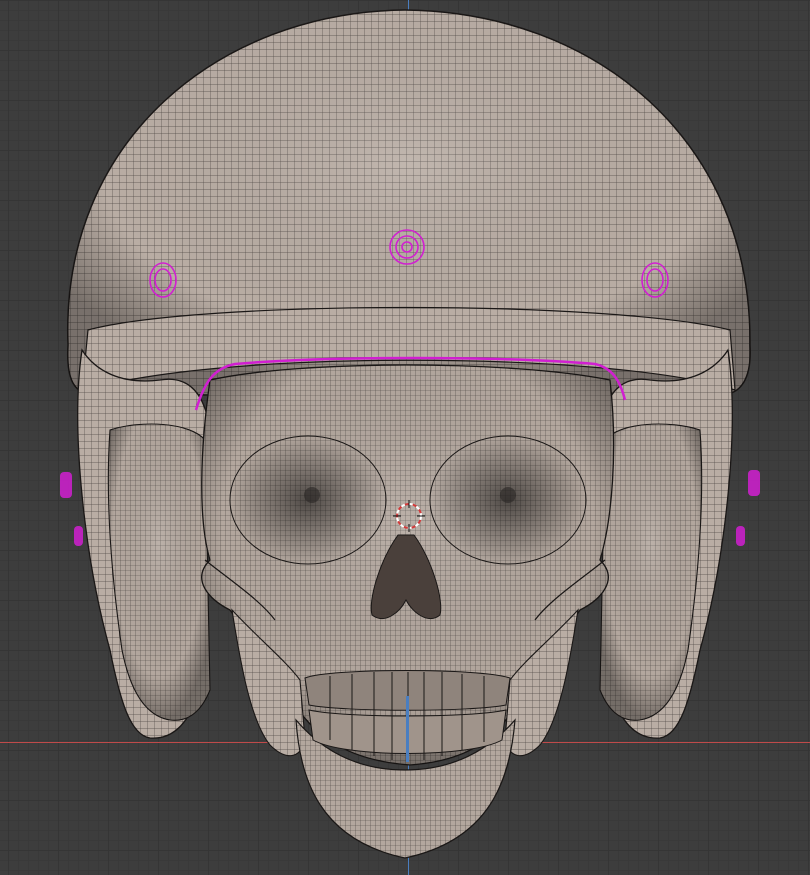 The height and width of the screenshot is (875, 810). I want to click on teeth, so click(407, 716).